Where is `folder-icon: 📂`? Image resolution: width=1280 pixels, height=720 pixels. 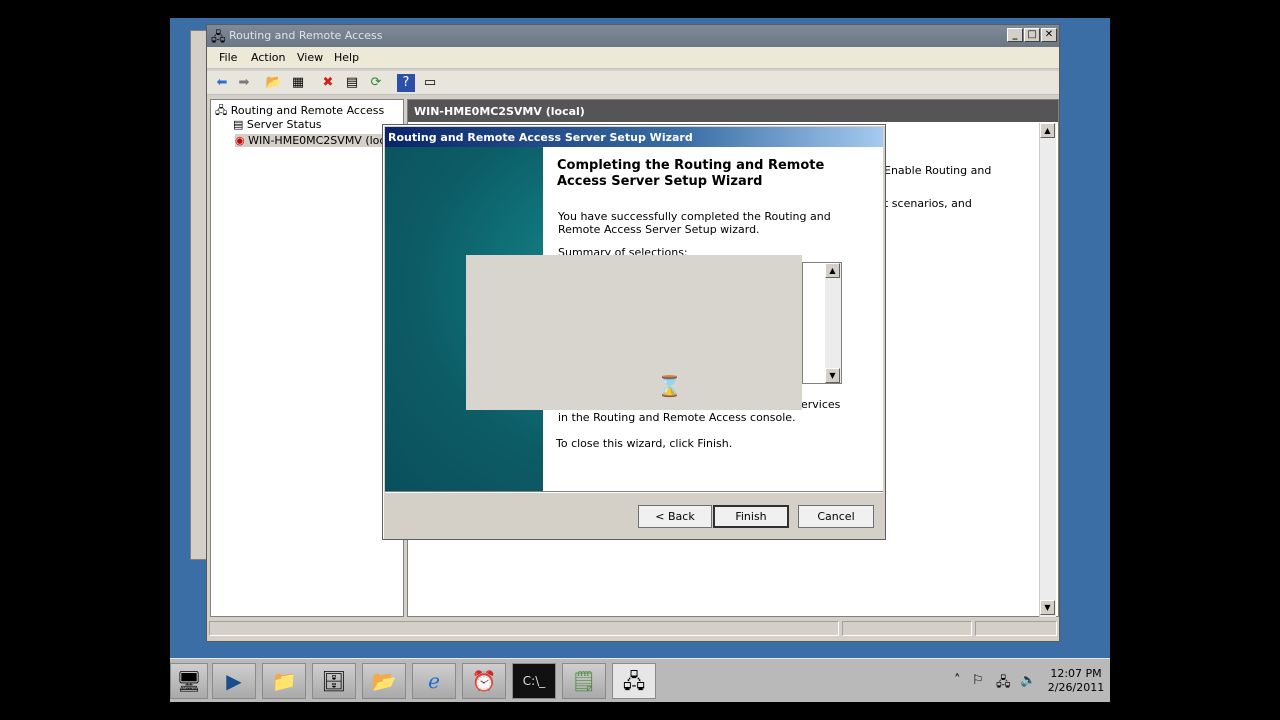
folder-icon: 📂 is located at coordinates (384, 681).